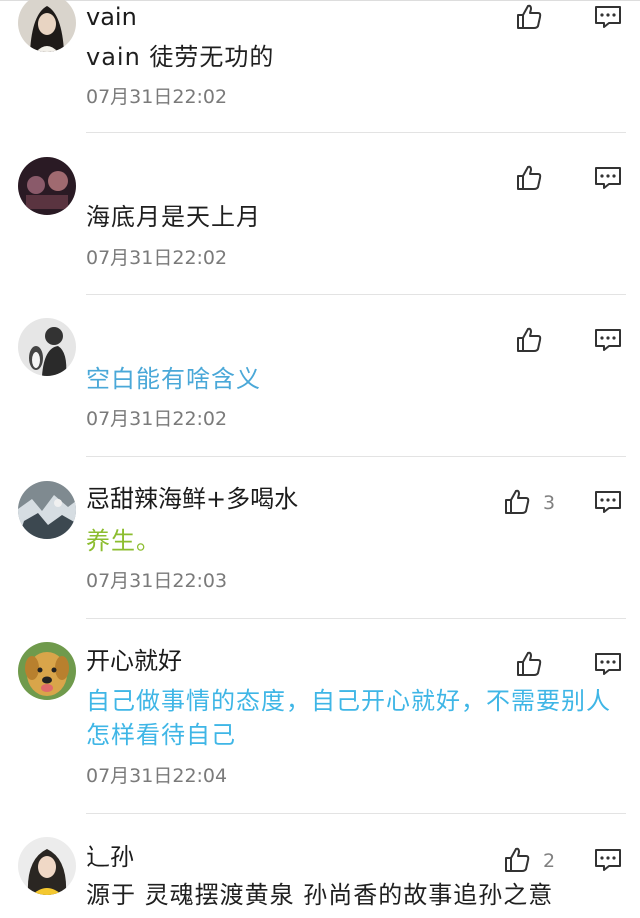 This screenshot has height=918, width=640. What do you see at coordinates (348, 718) in the screenshot?
I see `comment-text: 自己做事情的态度，自己开心就好，不需要别人怎样看待自己` at bounding box center [348, 718].